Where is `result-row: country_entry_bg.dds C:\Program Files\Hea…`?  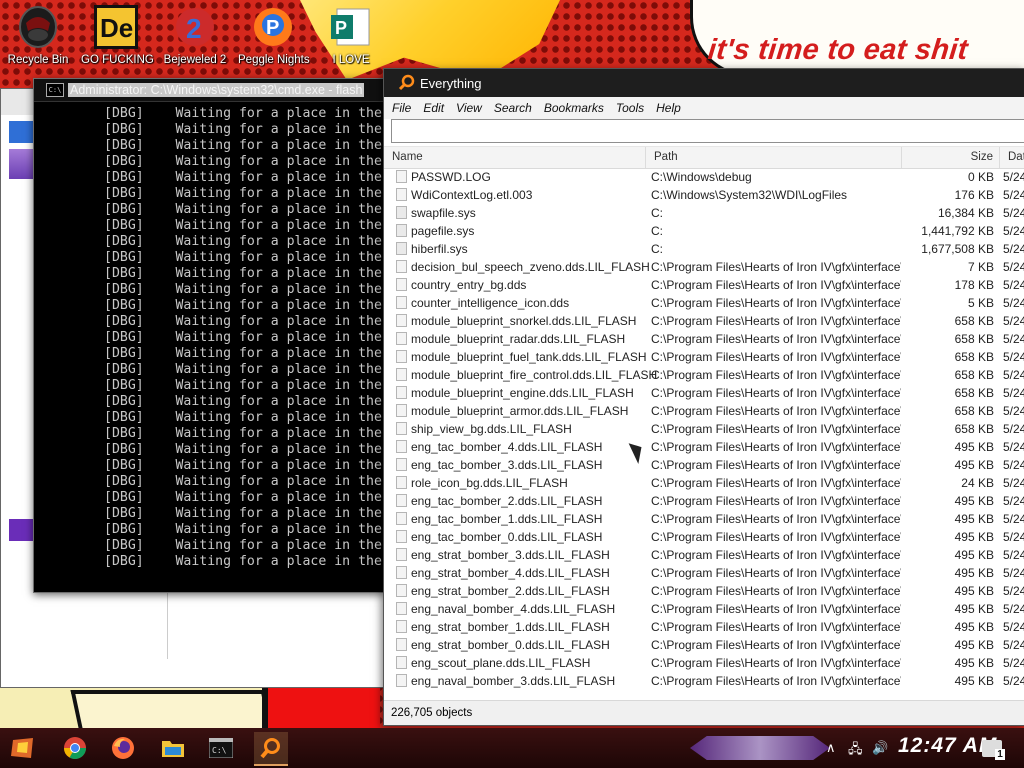 result-row: country_entry_bg.dds C:\Program Files\Hea… is located at coordinates (704, 285).